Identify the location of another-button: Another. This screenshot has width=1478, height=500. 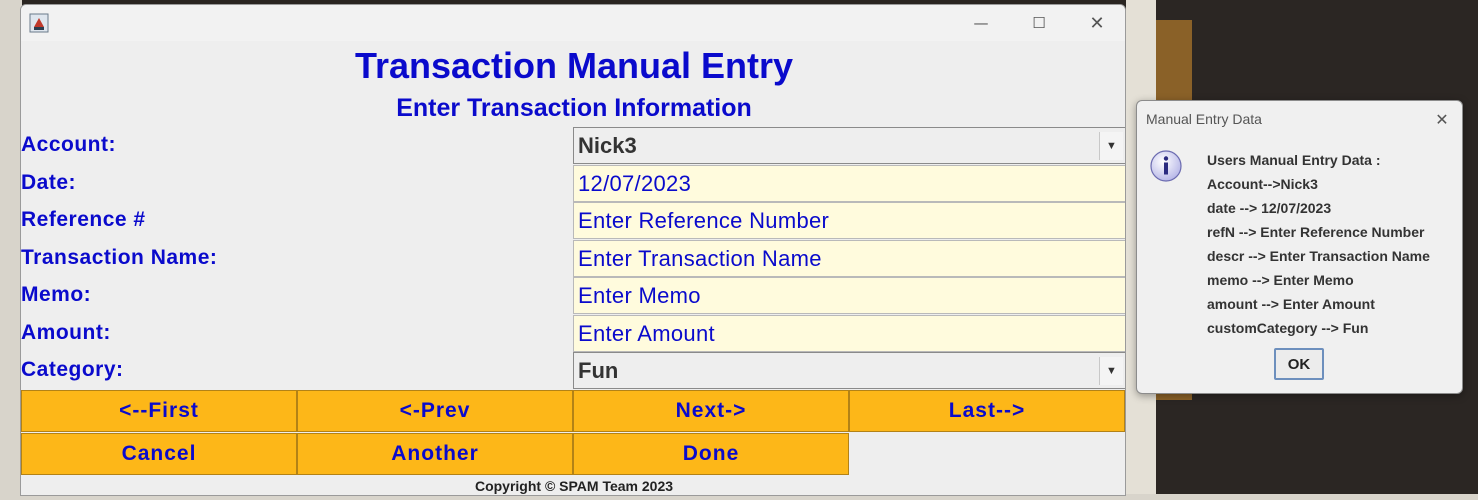
(435, 454).